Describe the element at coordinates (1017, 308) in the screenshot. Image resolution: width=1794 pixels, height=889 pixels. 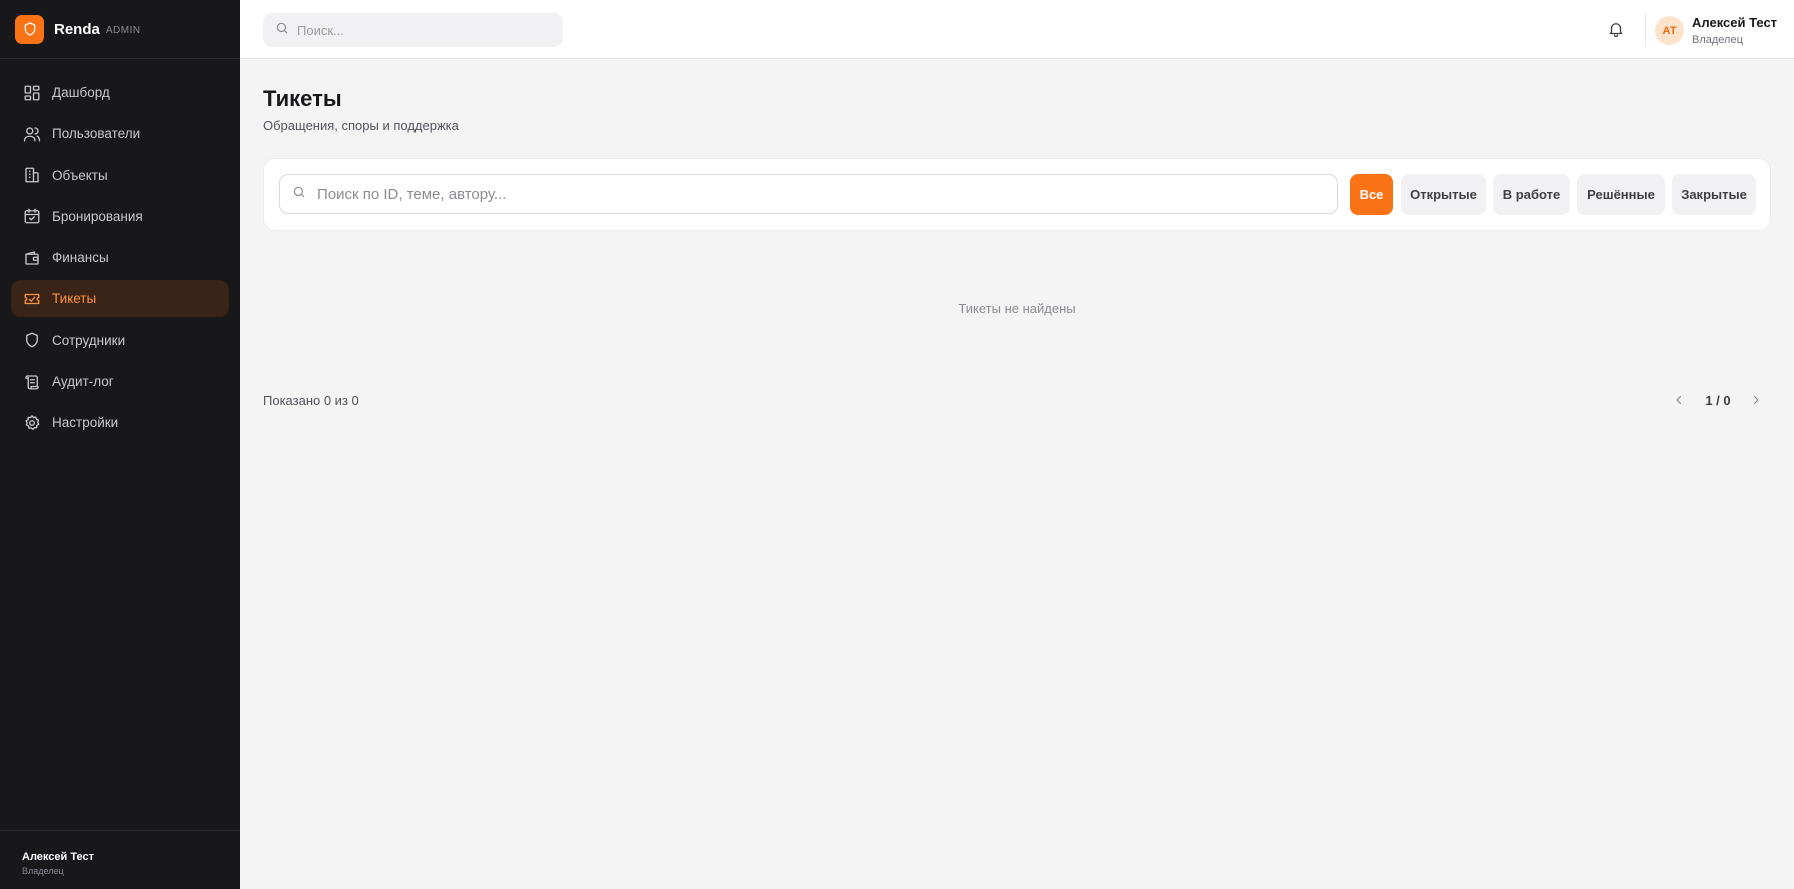
I see `empty-state: Тикеты не найдены` at that location.